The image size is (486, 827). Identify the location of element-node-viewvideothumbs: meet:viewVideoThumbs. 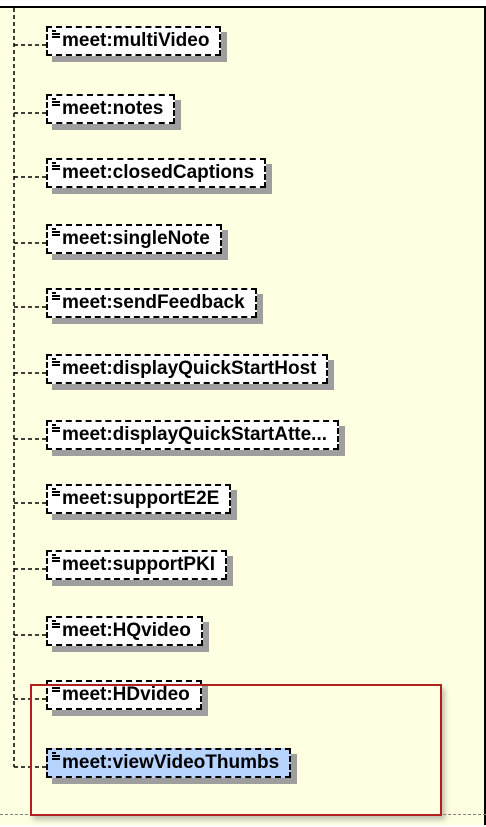
(169, 763).